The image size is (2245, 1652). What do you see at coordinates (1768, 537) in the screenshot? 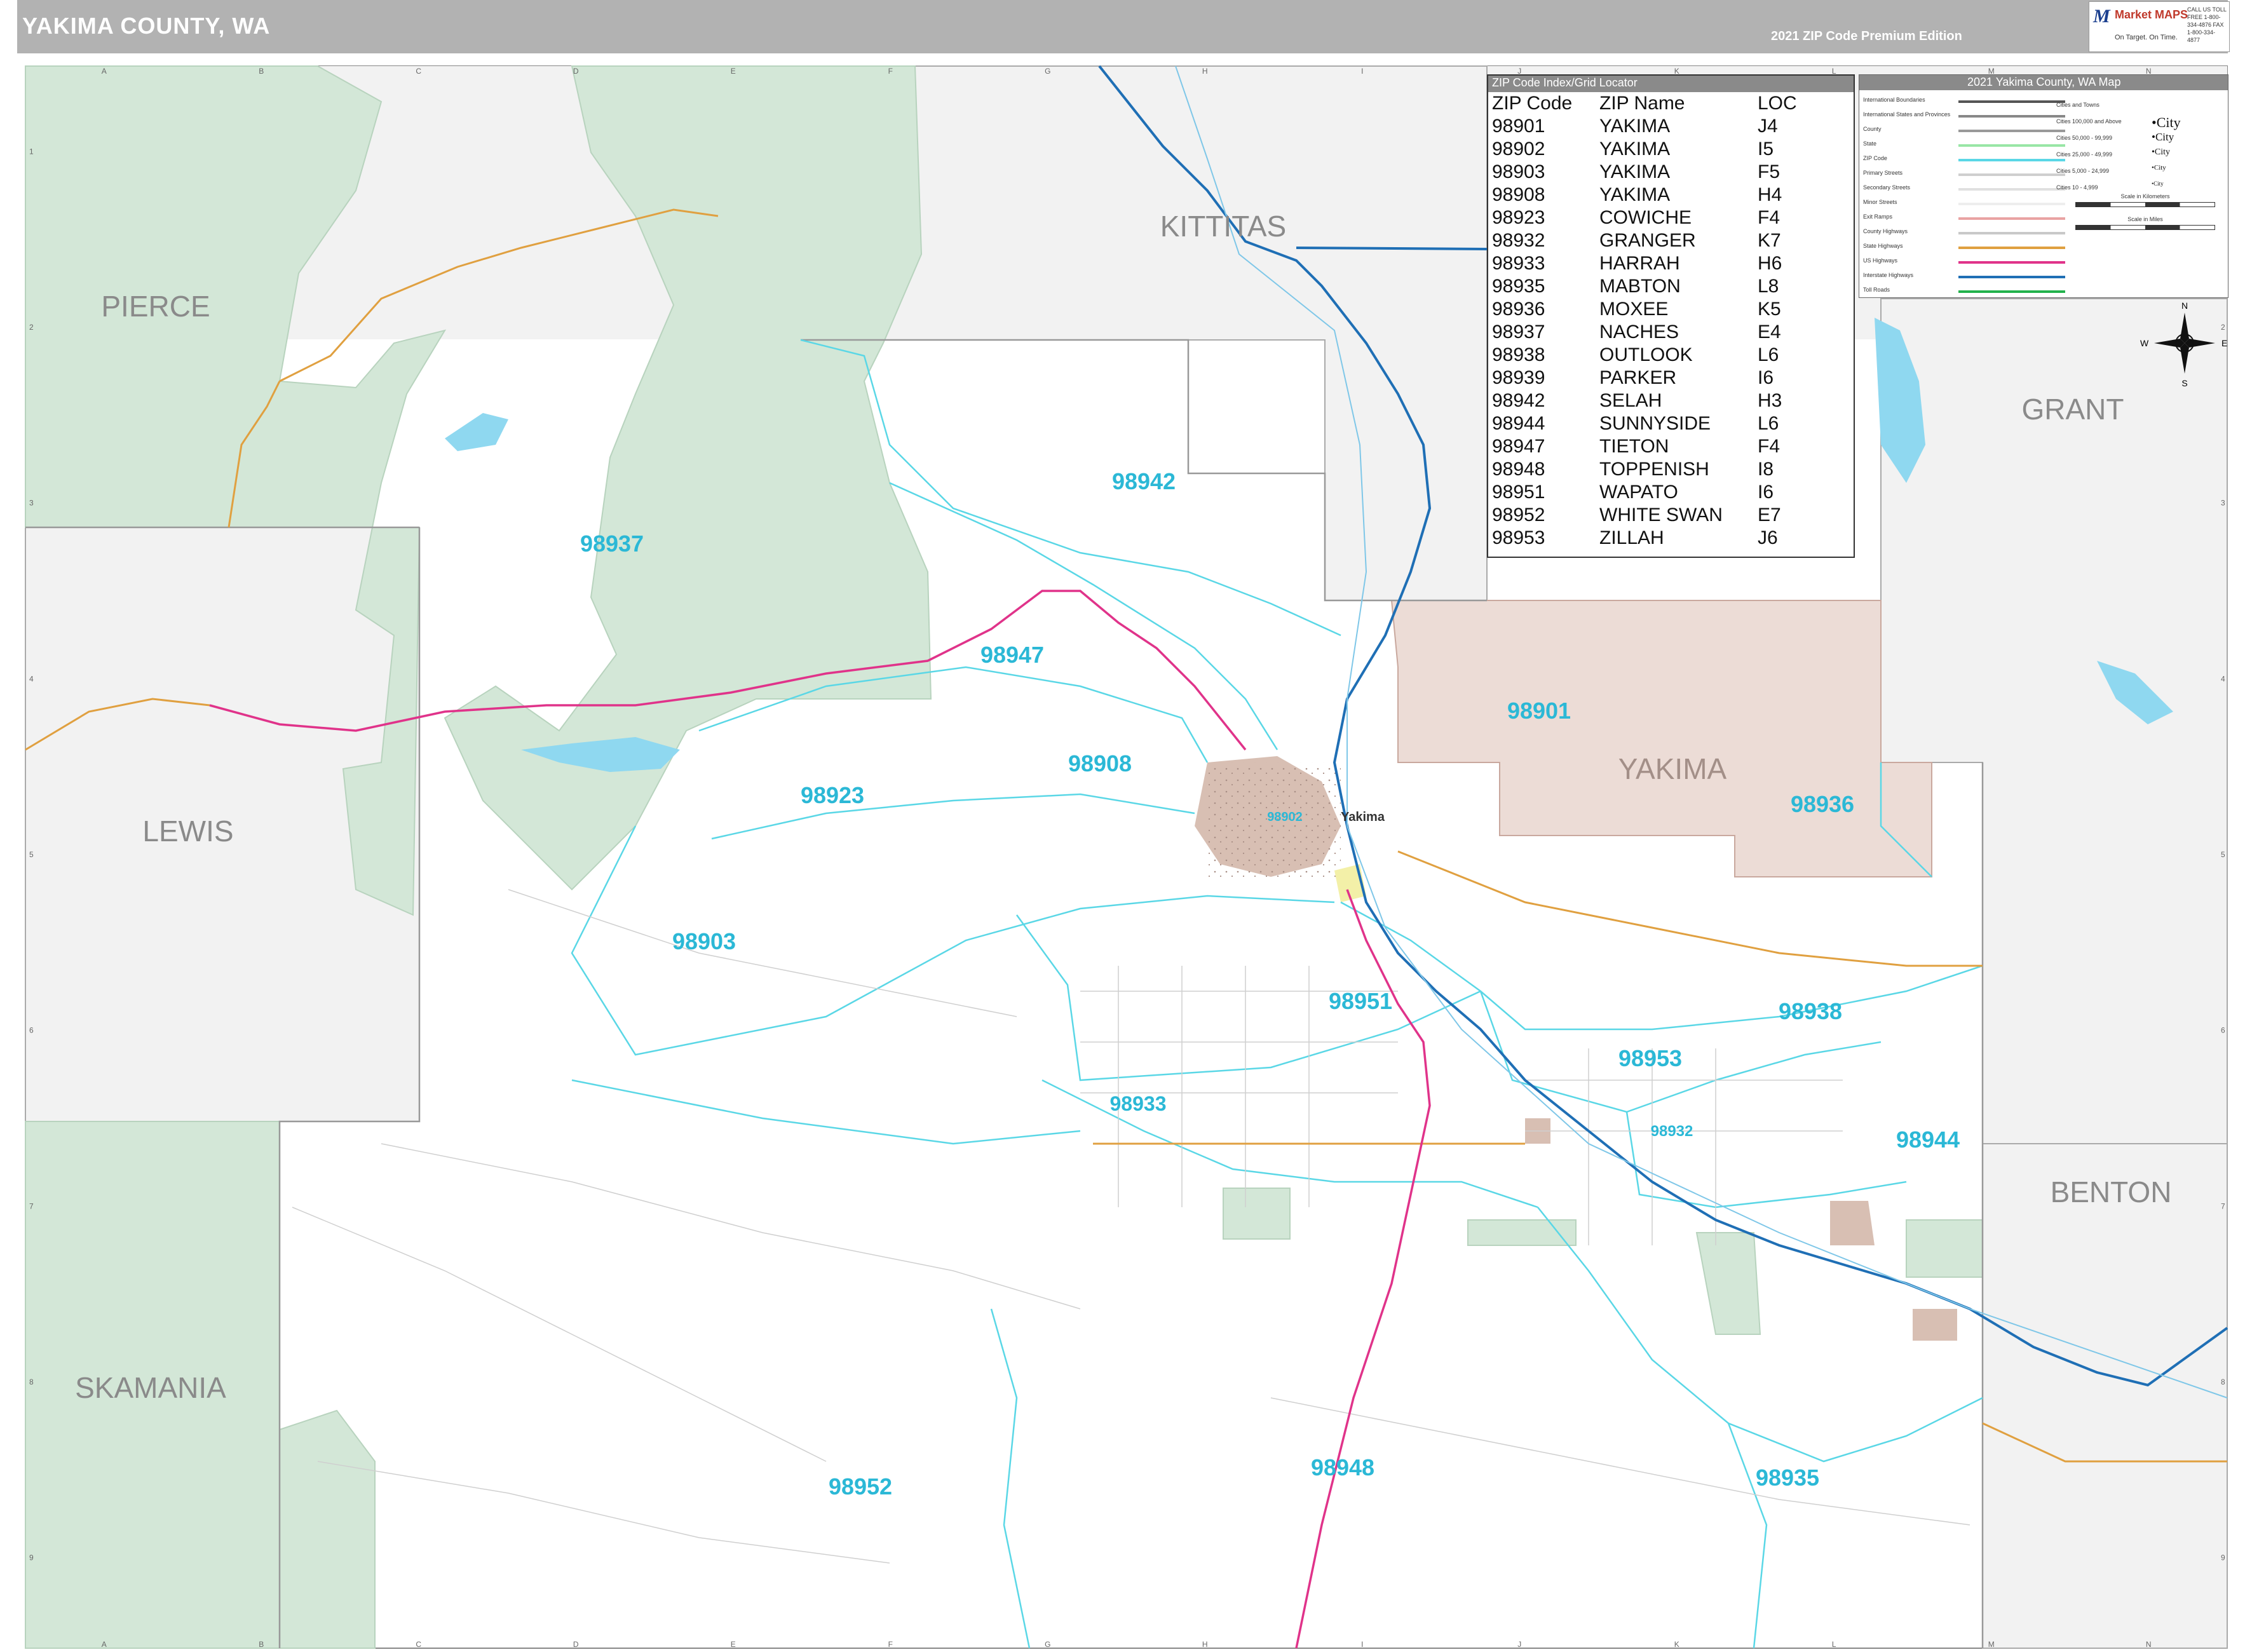
I see `zip-index-cell-loc: J6` at bounding box center [1768, 537].